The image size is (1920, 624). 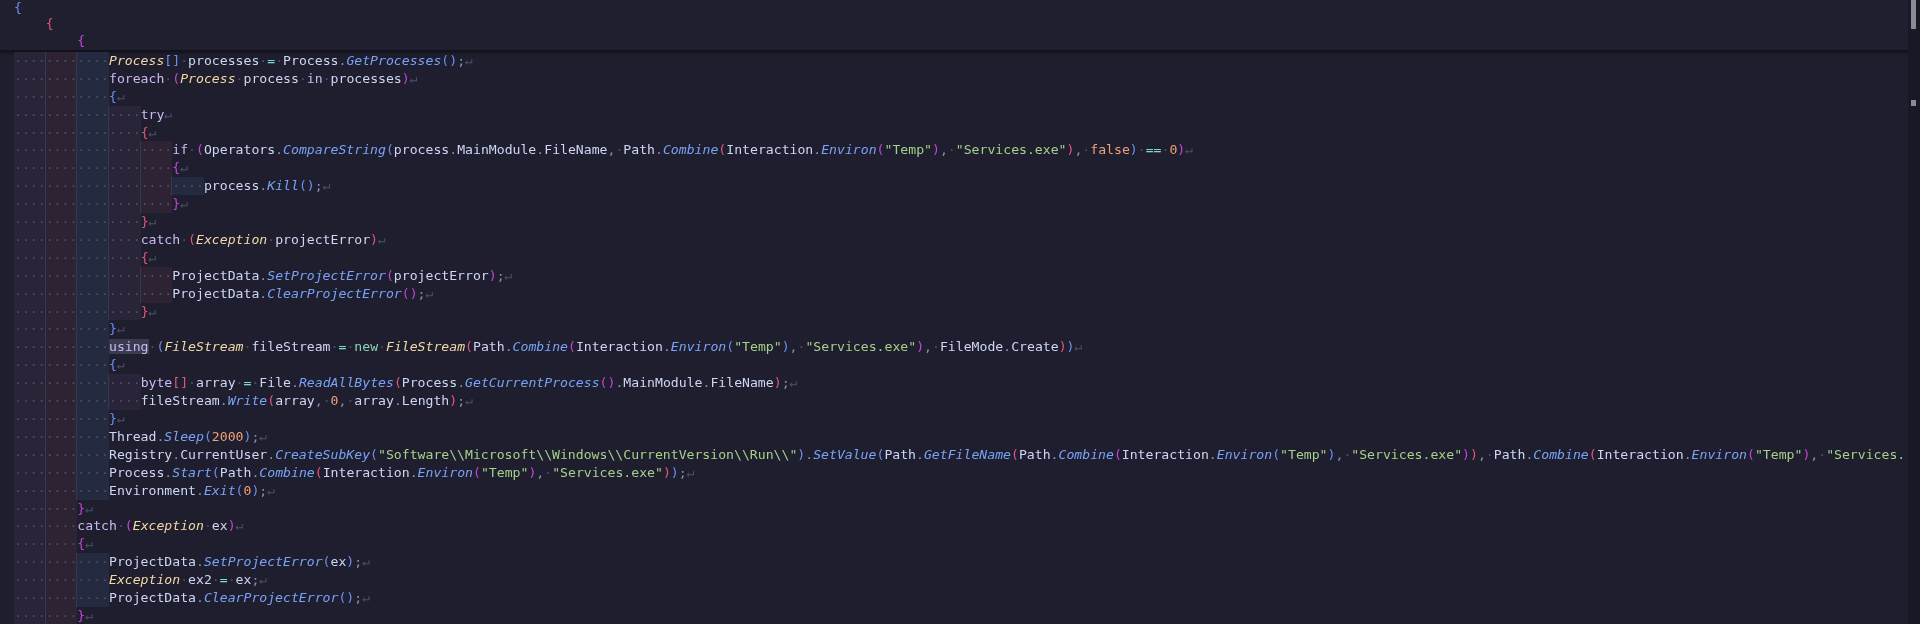 I want to click on code-line: ····················ProjectData.ClearProjectError();↵, so click(x=224, y=293).